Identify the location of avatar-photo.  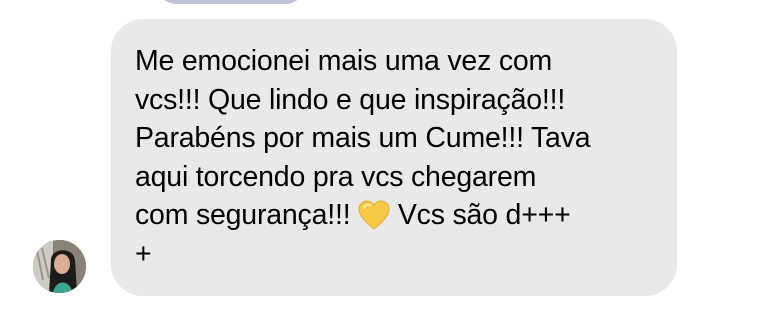
(59, 266).